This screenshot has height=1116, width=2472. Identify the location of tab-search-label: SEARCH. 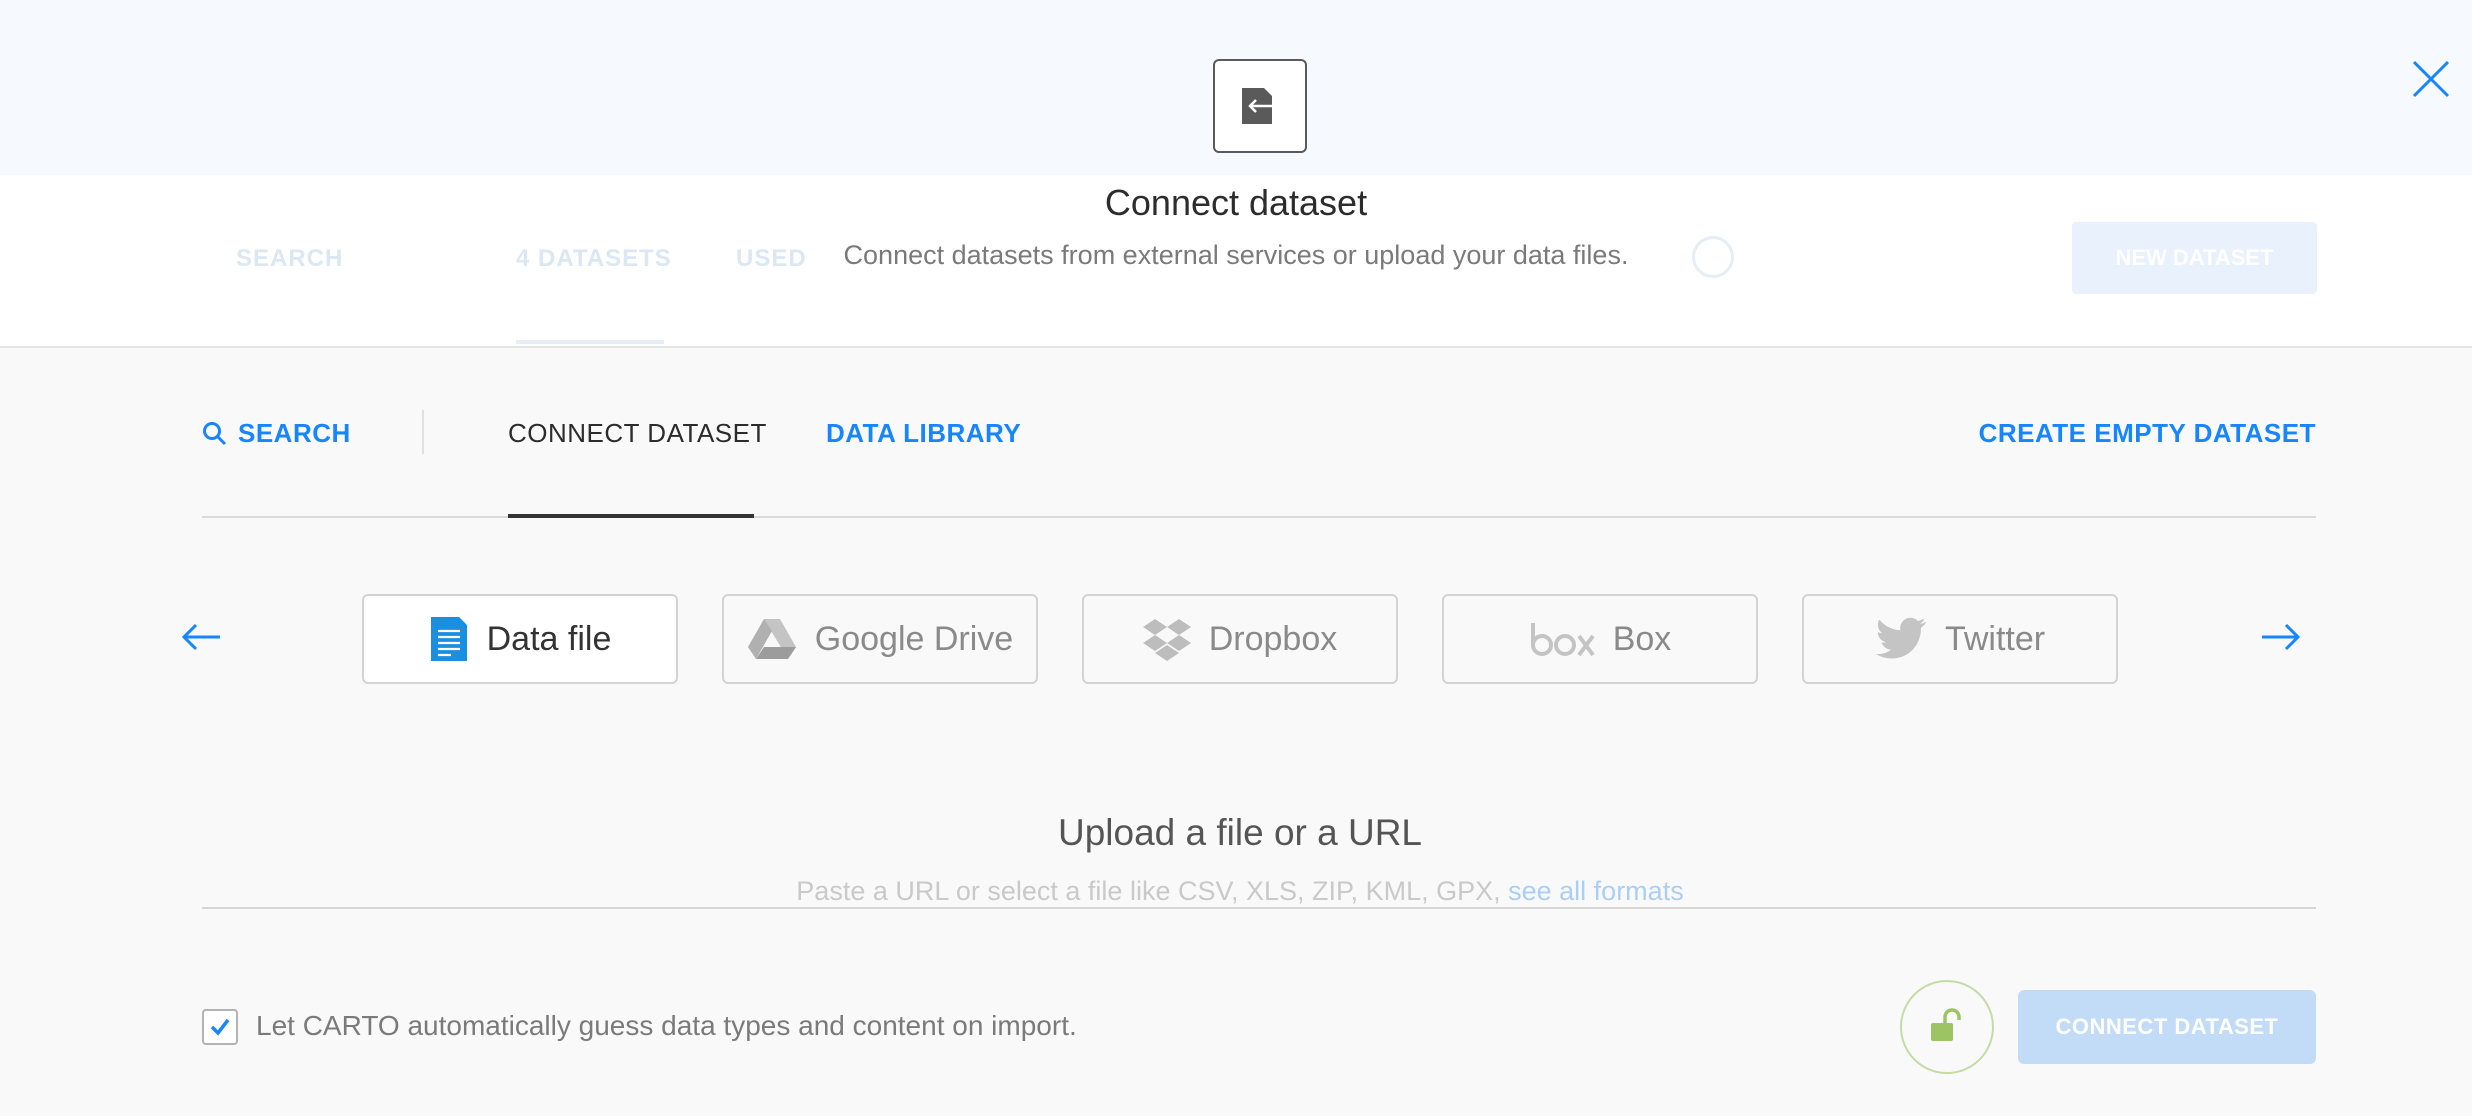
(294, 433).